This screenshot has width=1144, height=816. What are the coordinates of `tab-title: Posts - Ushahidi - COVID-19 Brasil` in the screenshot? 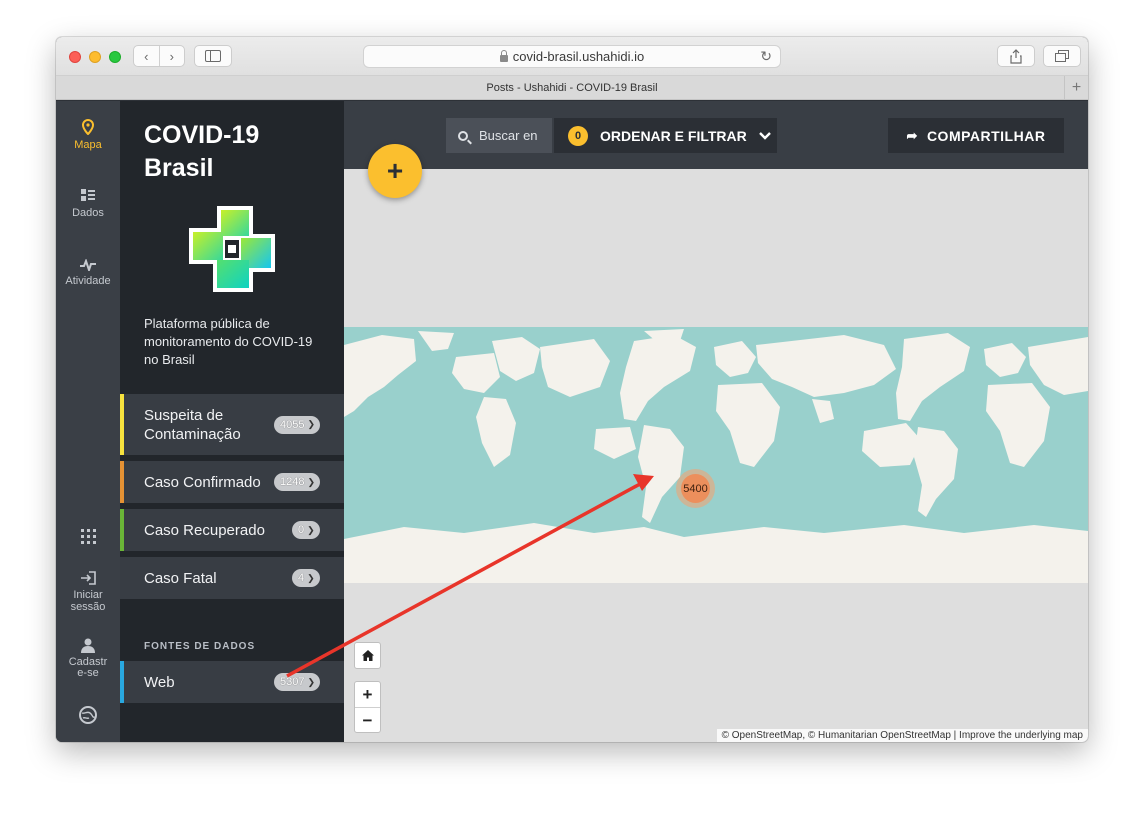 It's located at (571, 88).